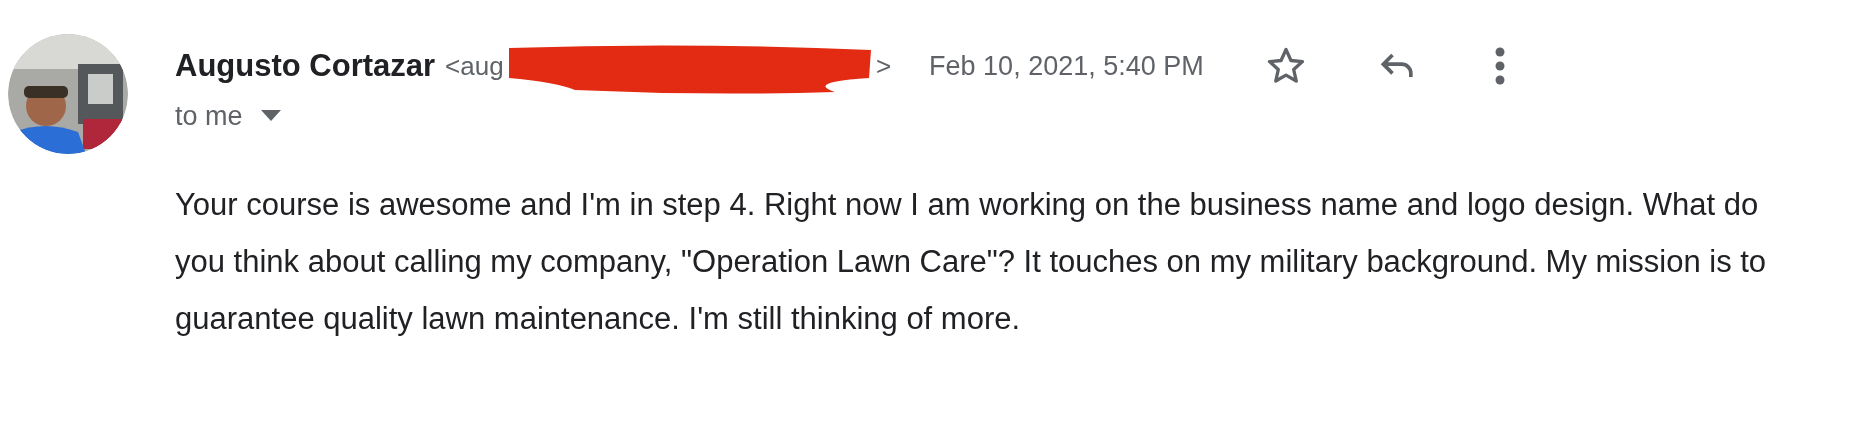  Describe the element at coordinates (1499, 66) in the screenshot. I see `more-icon` at that location.